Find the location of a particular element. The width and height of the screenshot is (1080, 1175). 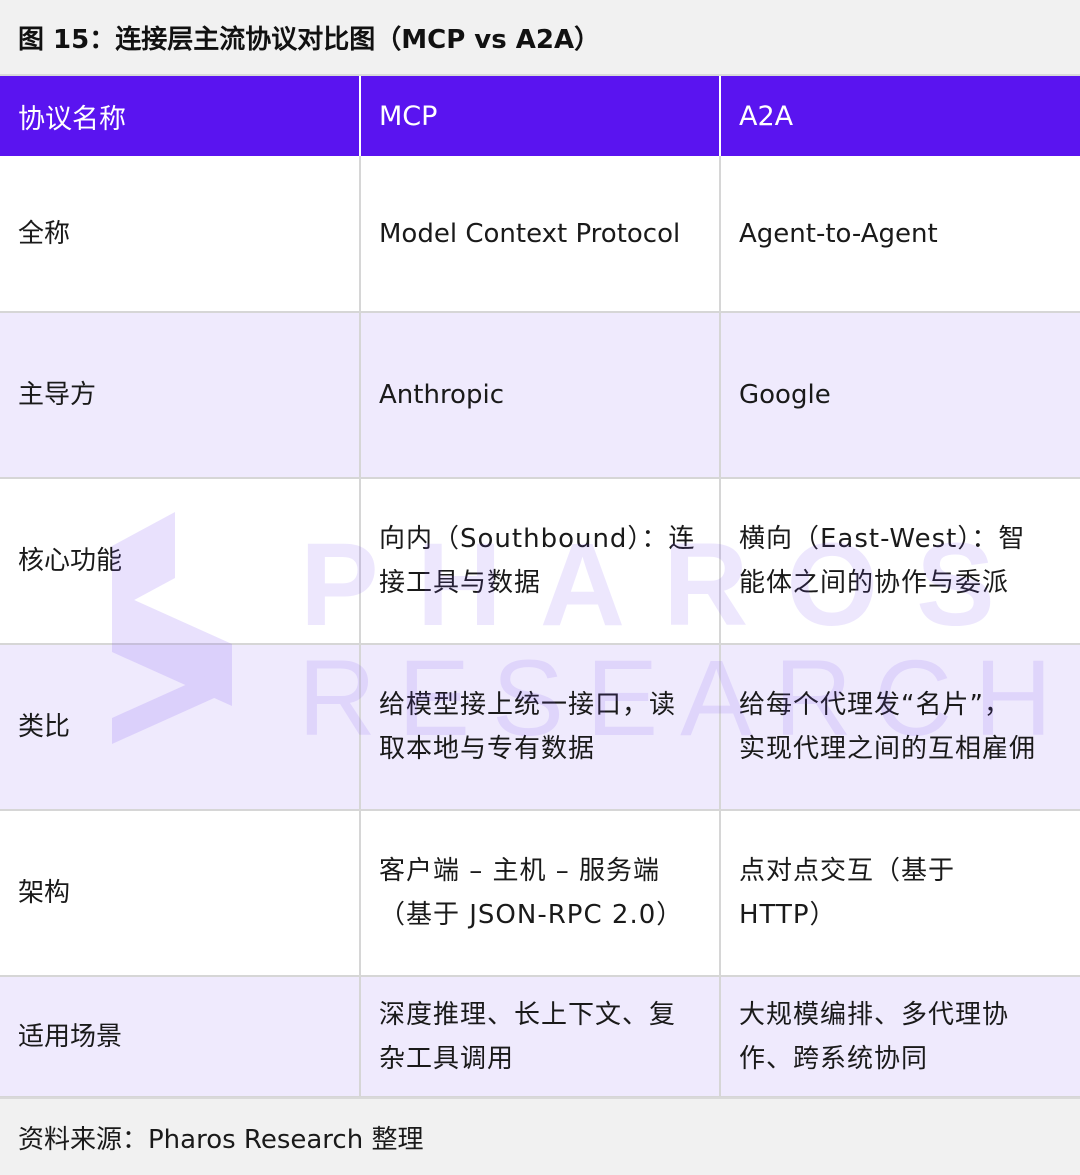

mcp-cell: Anthropic is located at coordinates (540, 395).